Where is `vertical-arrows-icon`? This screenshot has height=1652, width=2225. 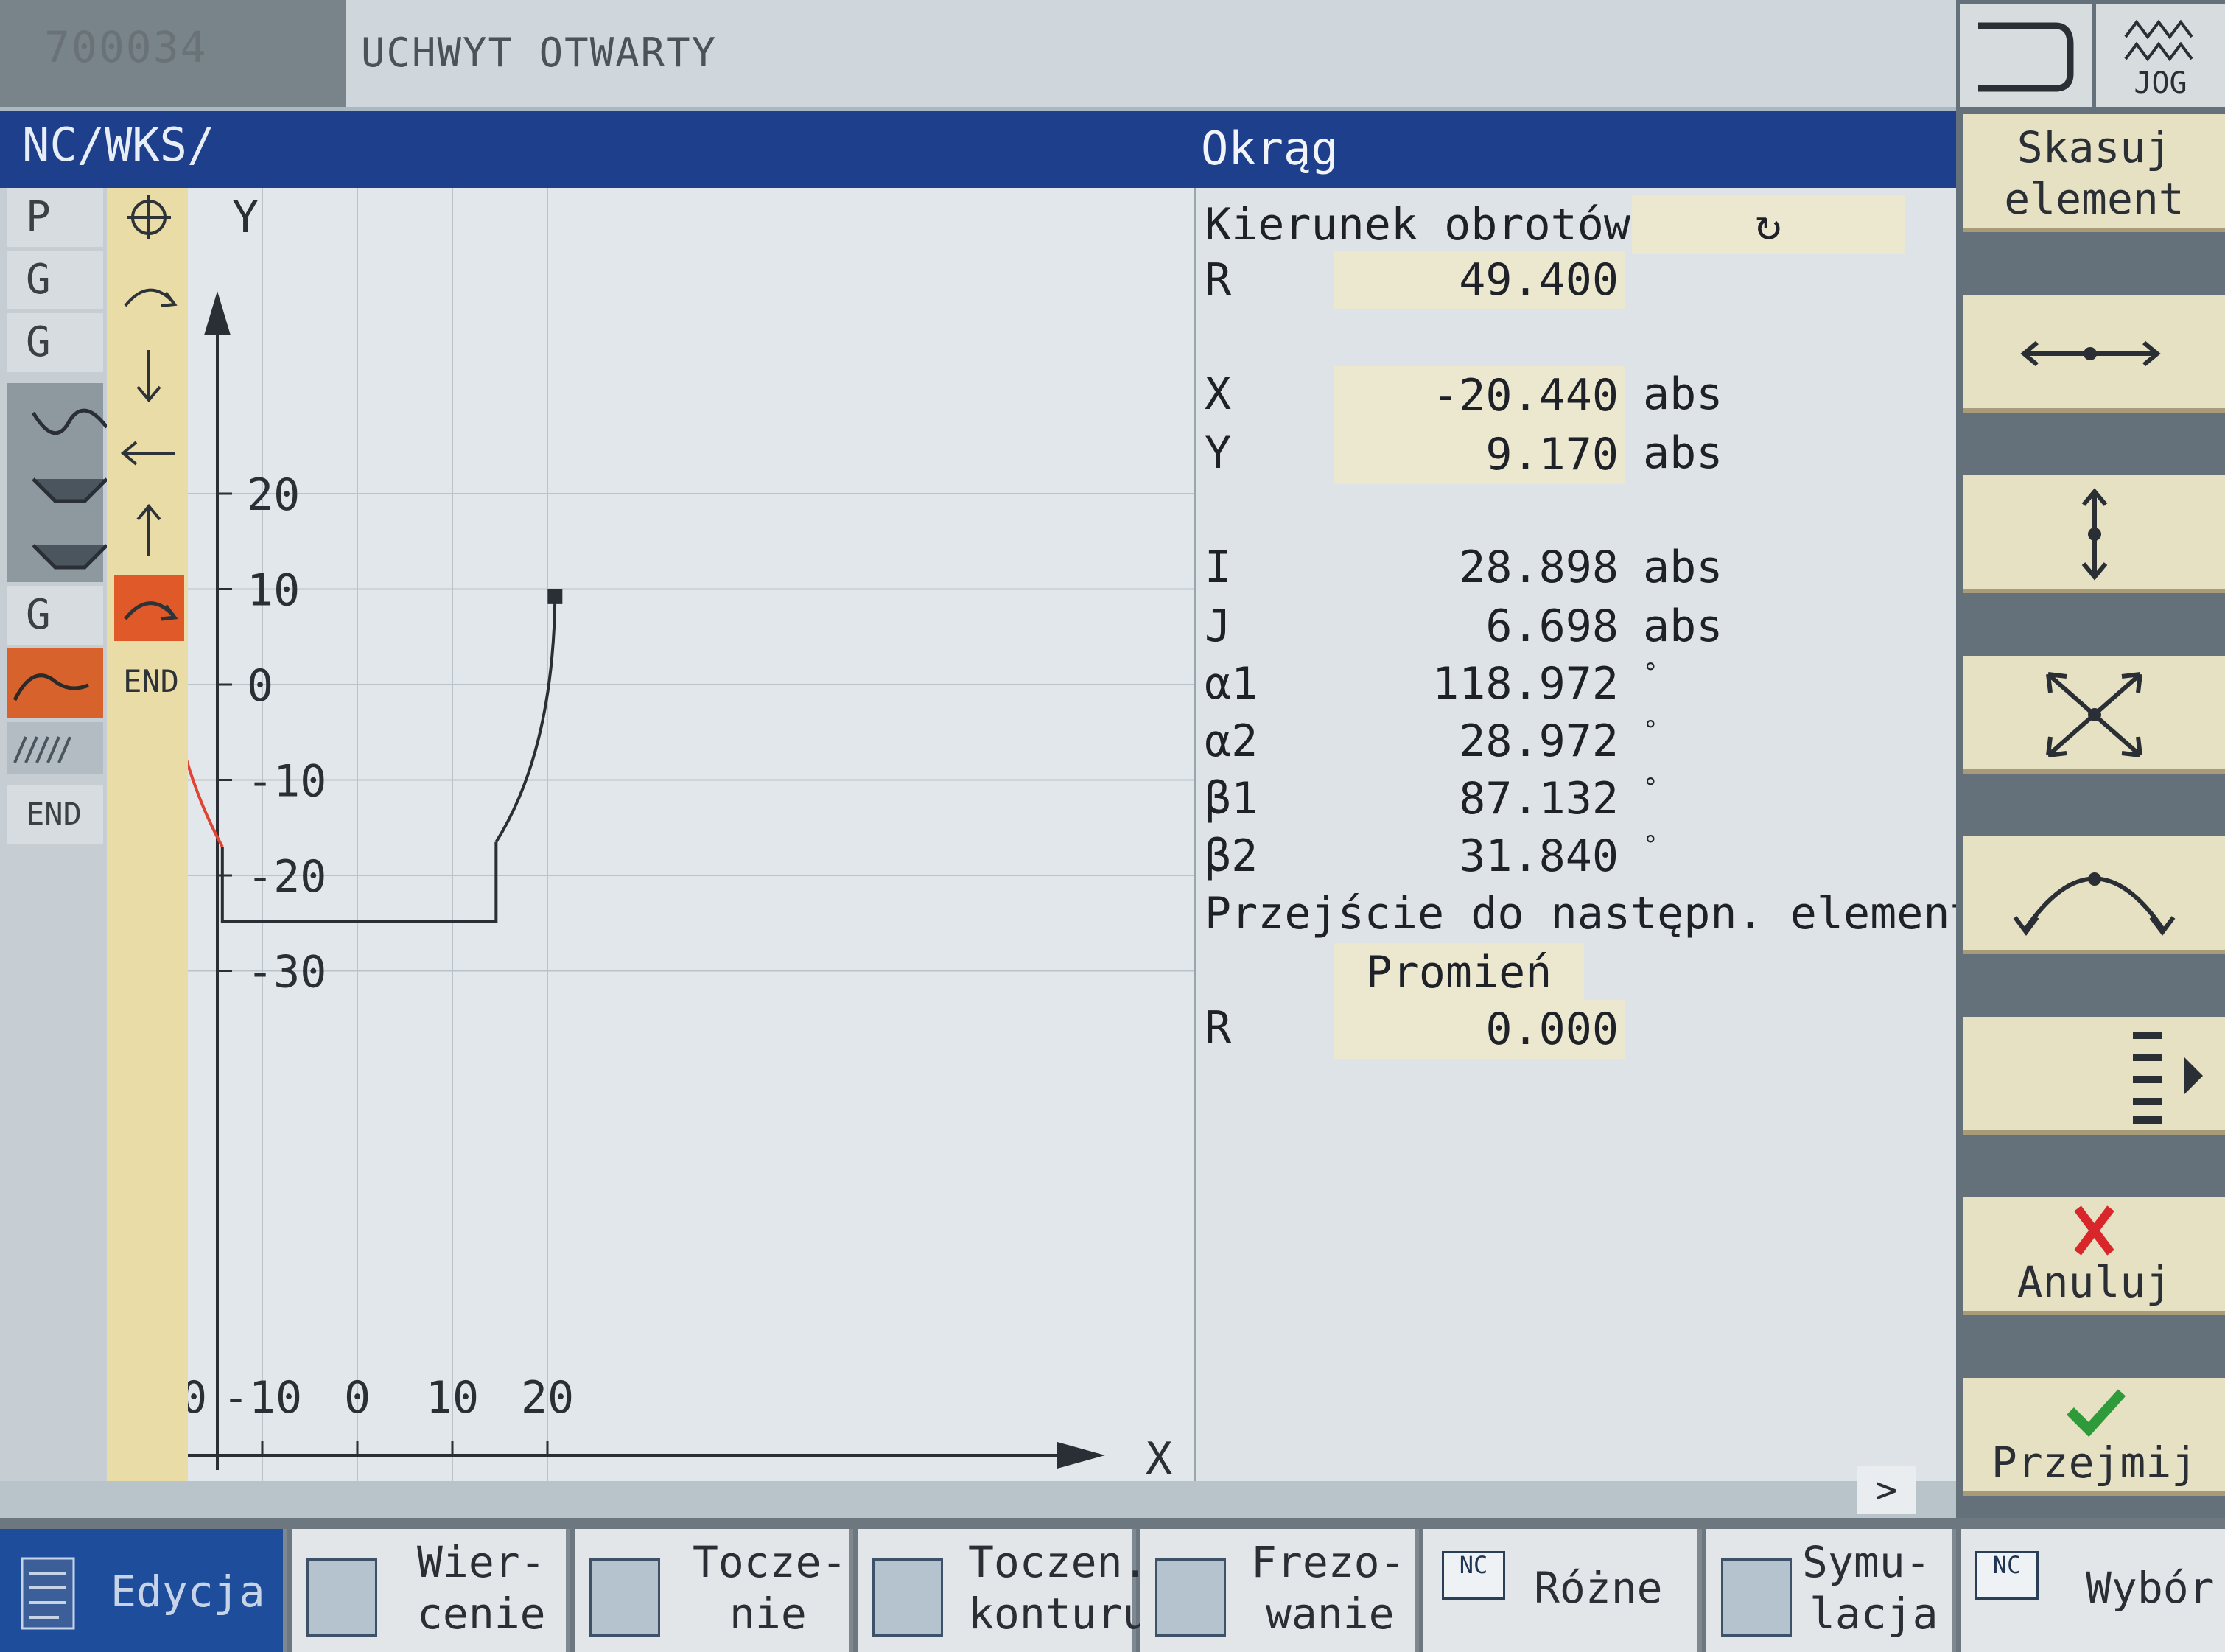 vertical-arrows-icon is located at coordinates (2094, 534).